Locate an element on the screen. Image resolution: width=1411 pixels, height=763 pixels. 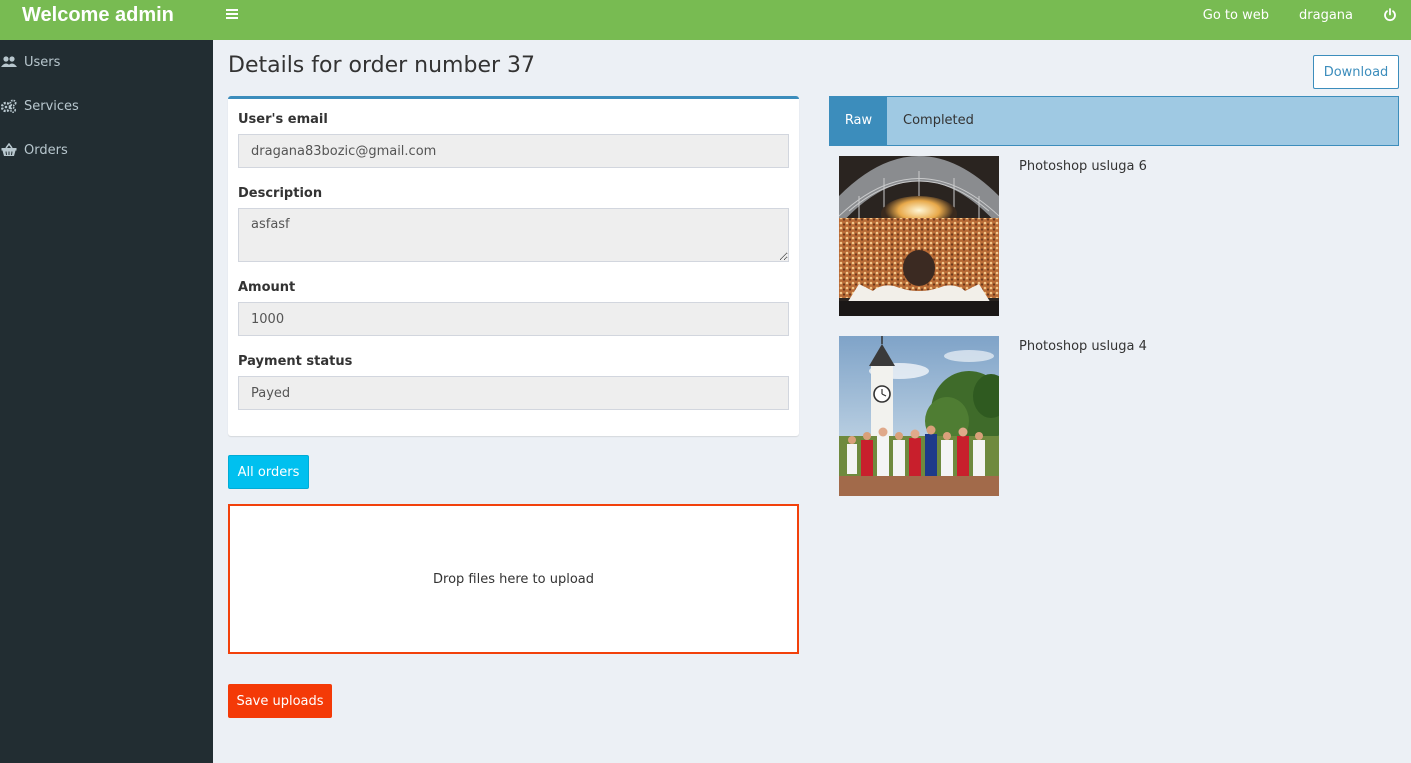
file-dropzone: Drop files here to upload is located at coordinates (513, 579).